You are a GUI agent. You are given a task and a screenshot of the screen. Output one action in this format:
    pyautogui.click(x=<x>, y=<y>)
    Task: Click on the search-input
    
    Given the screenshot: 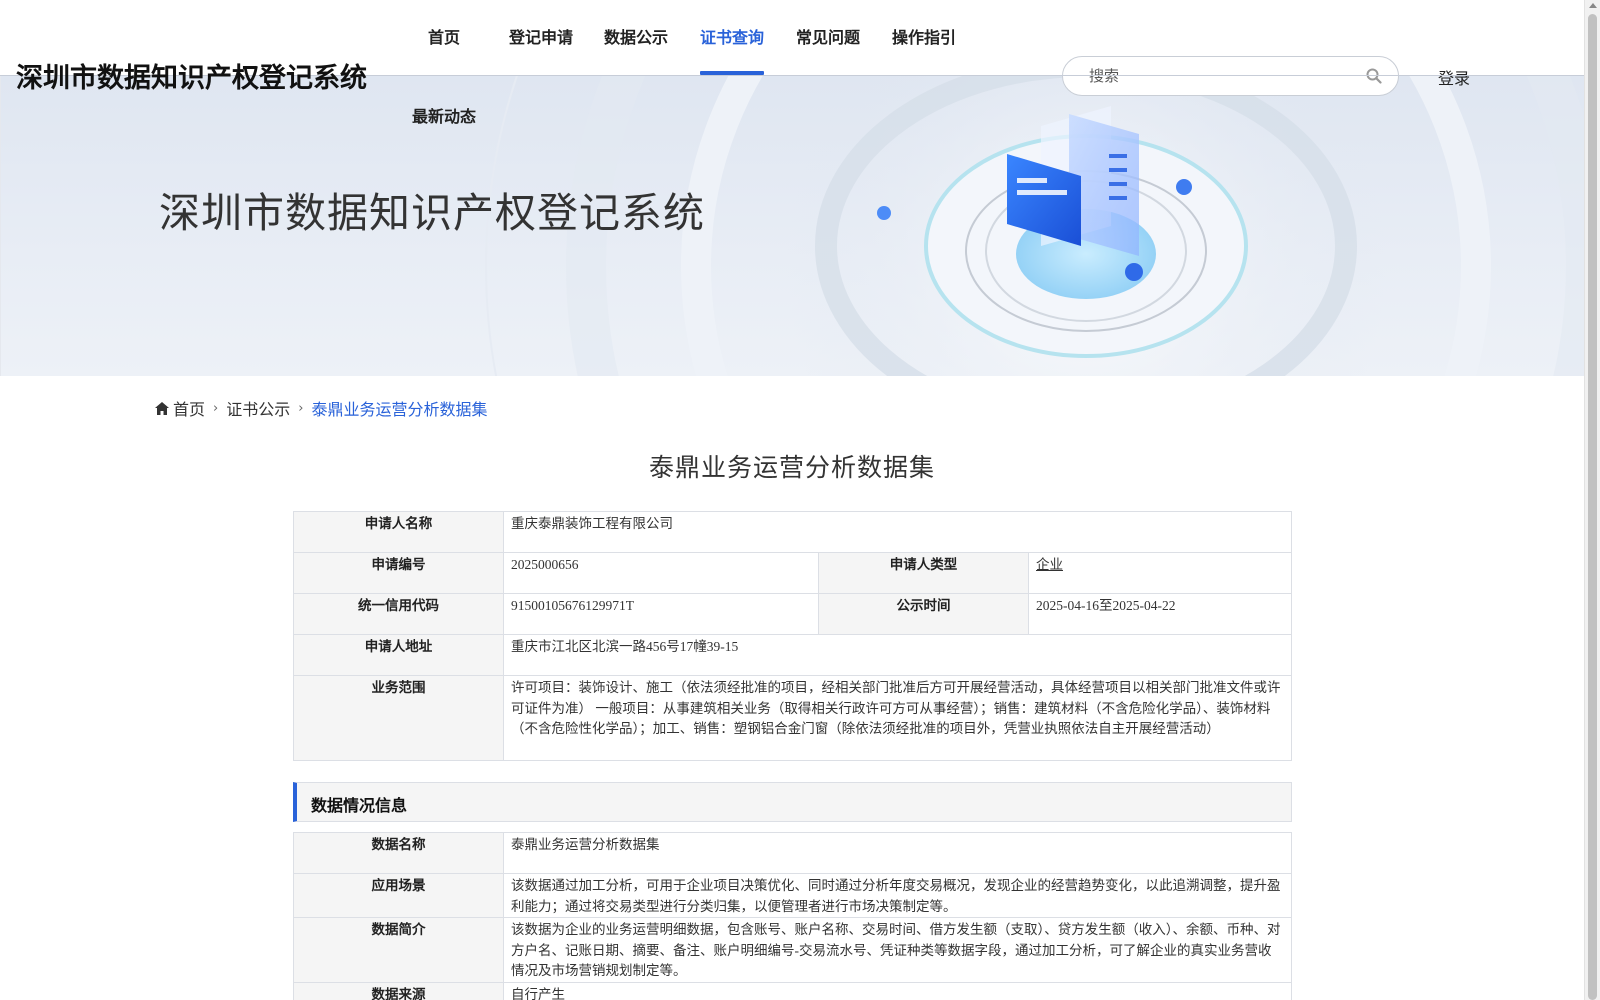 What is the action you would take?
    pyautogui.click(x=1219, y=76)
    